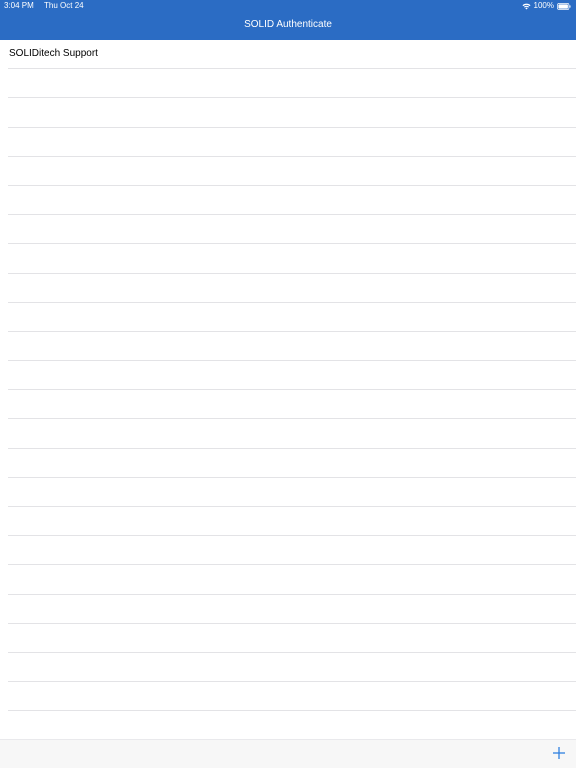  I want to click on add-account-button, so click(559, 753).